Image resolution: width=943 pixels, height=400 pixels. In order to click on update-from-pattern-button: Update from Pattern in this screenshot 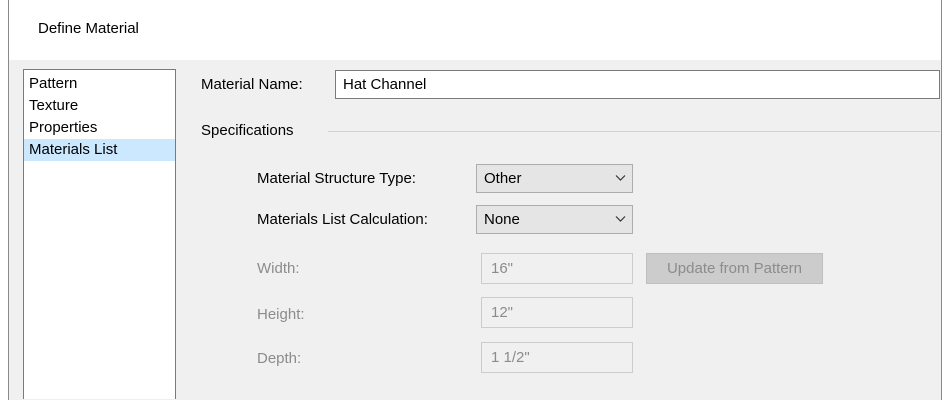, I will do `click(734, 268)`.